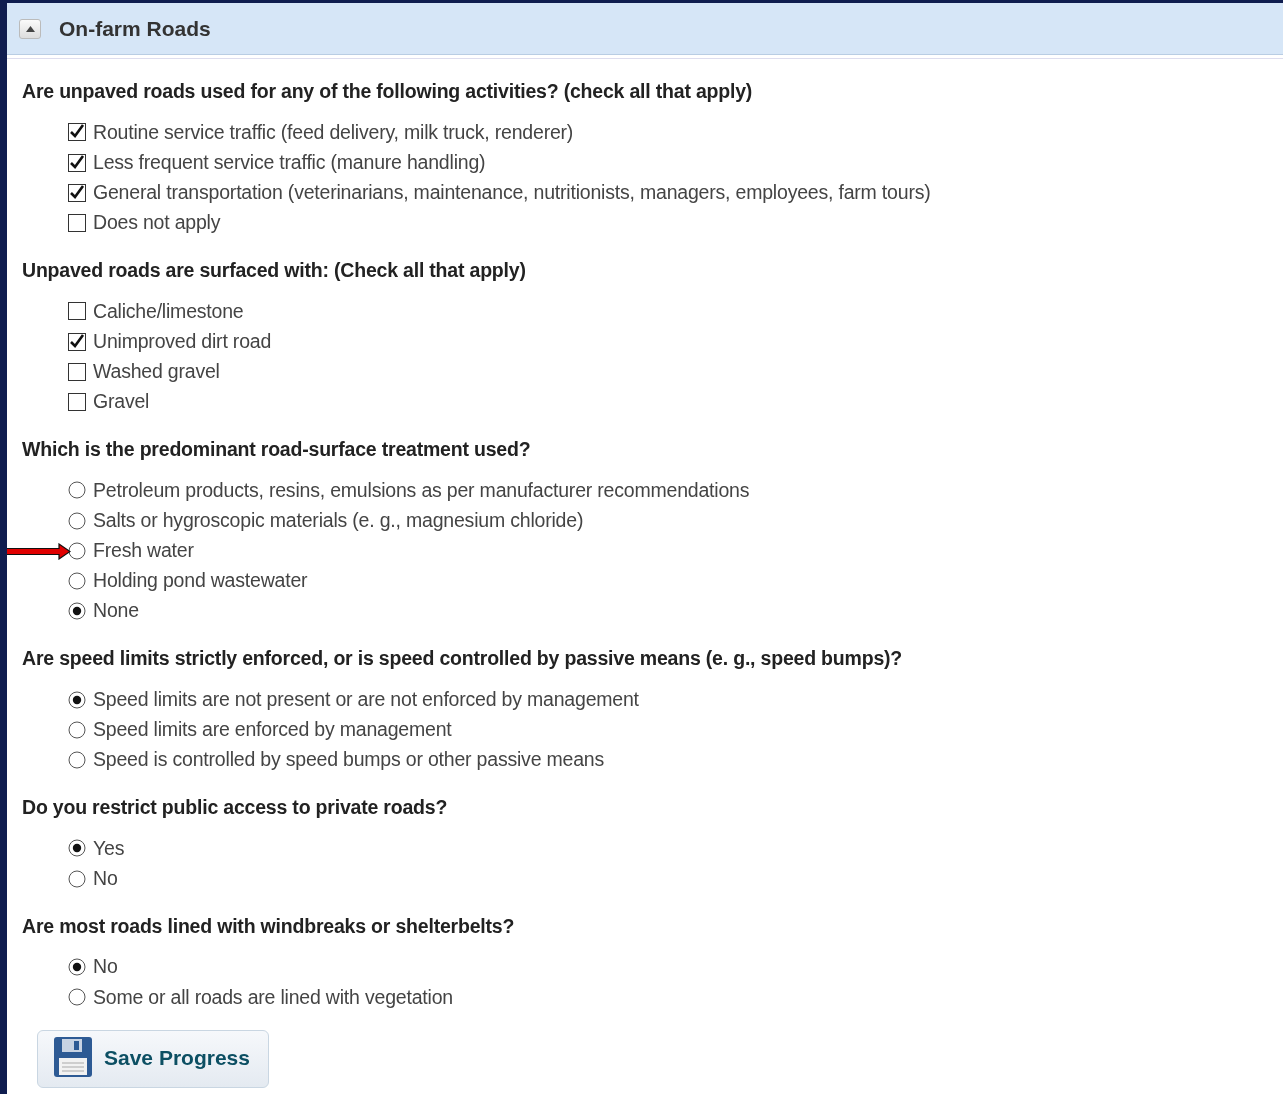 The image size is (1283, 1094). What do you see at coordinates (143, 551) in the screenshot?
I see `option-label: Fresh water` at bounding box center [143, 551].